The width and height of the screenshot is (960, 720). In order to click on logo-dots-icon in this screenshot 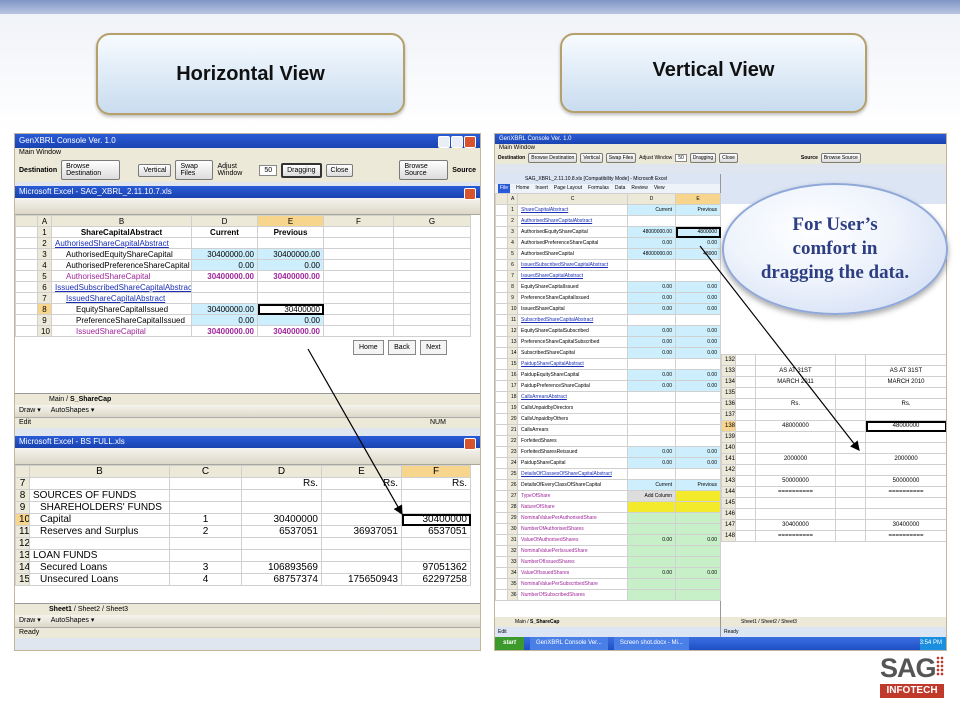, I will do `click(940, 666)`.